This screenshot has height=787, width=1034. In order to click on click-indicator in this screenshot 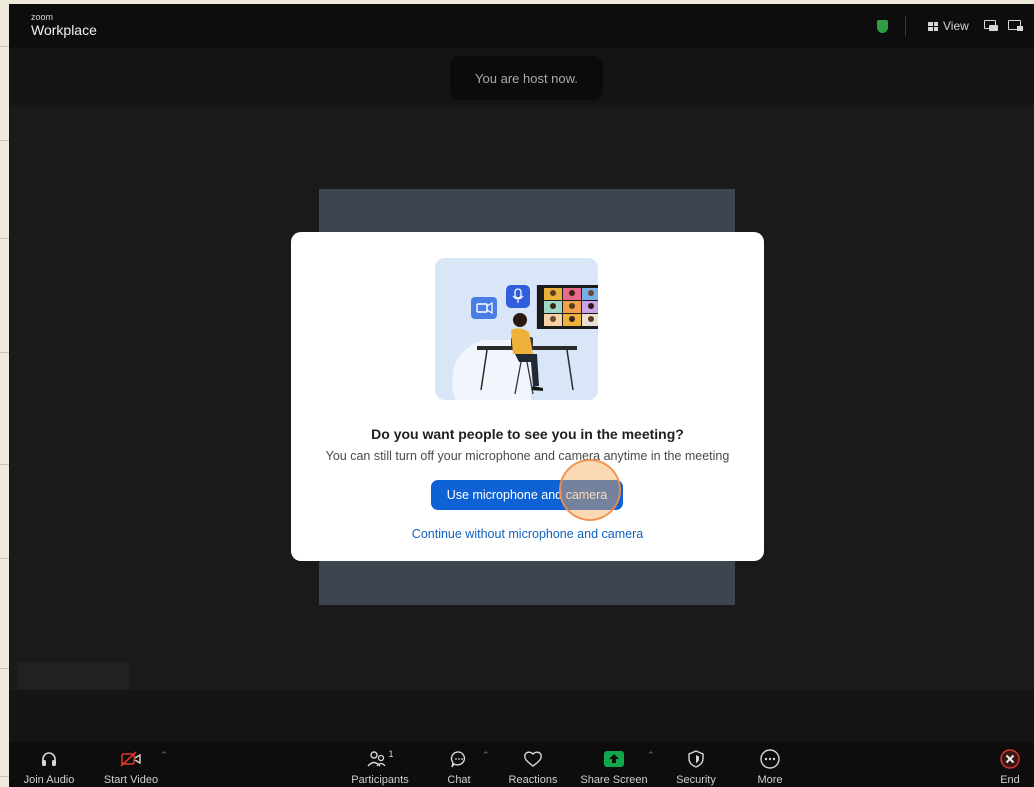, I will do `click(590, 490)`.